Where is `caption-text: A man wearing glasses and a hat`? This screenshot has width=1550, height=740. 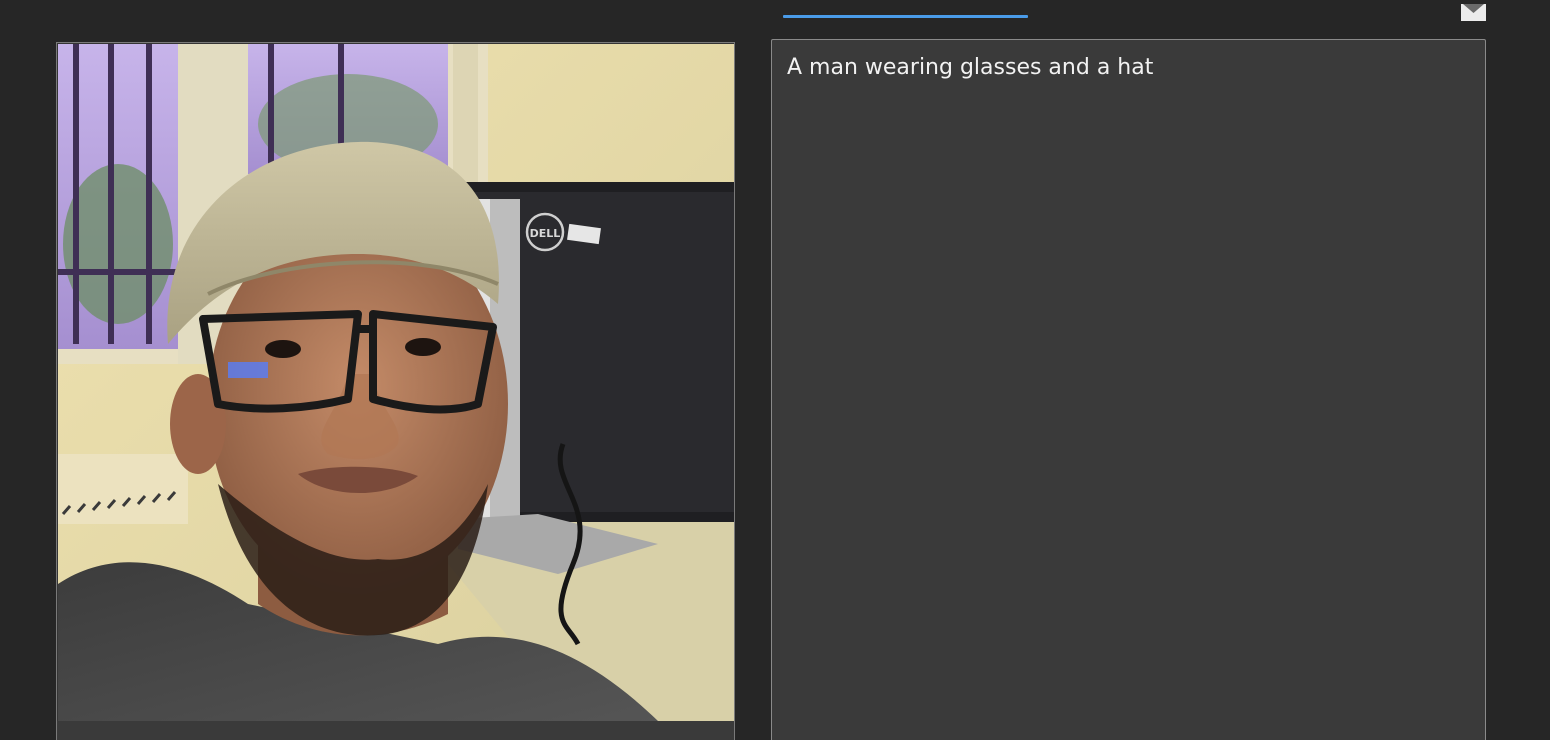
caption-text: A man wearing glasses and a hat is located at coordinates (970, 67).